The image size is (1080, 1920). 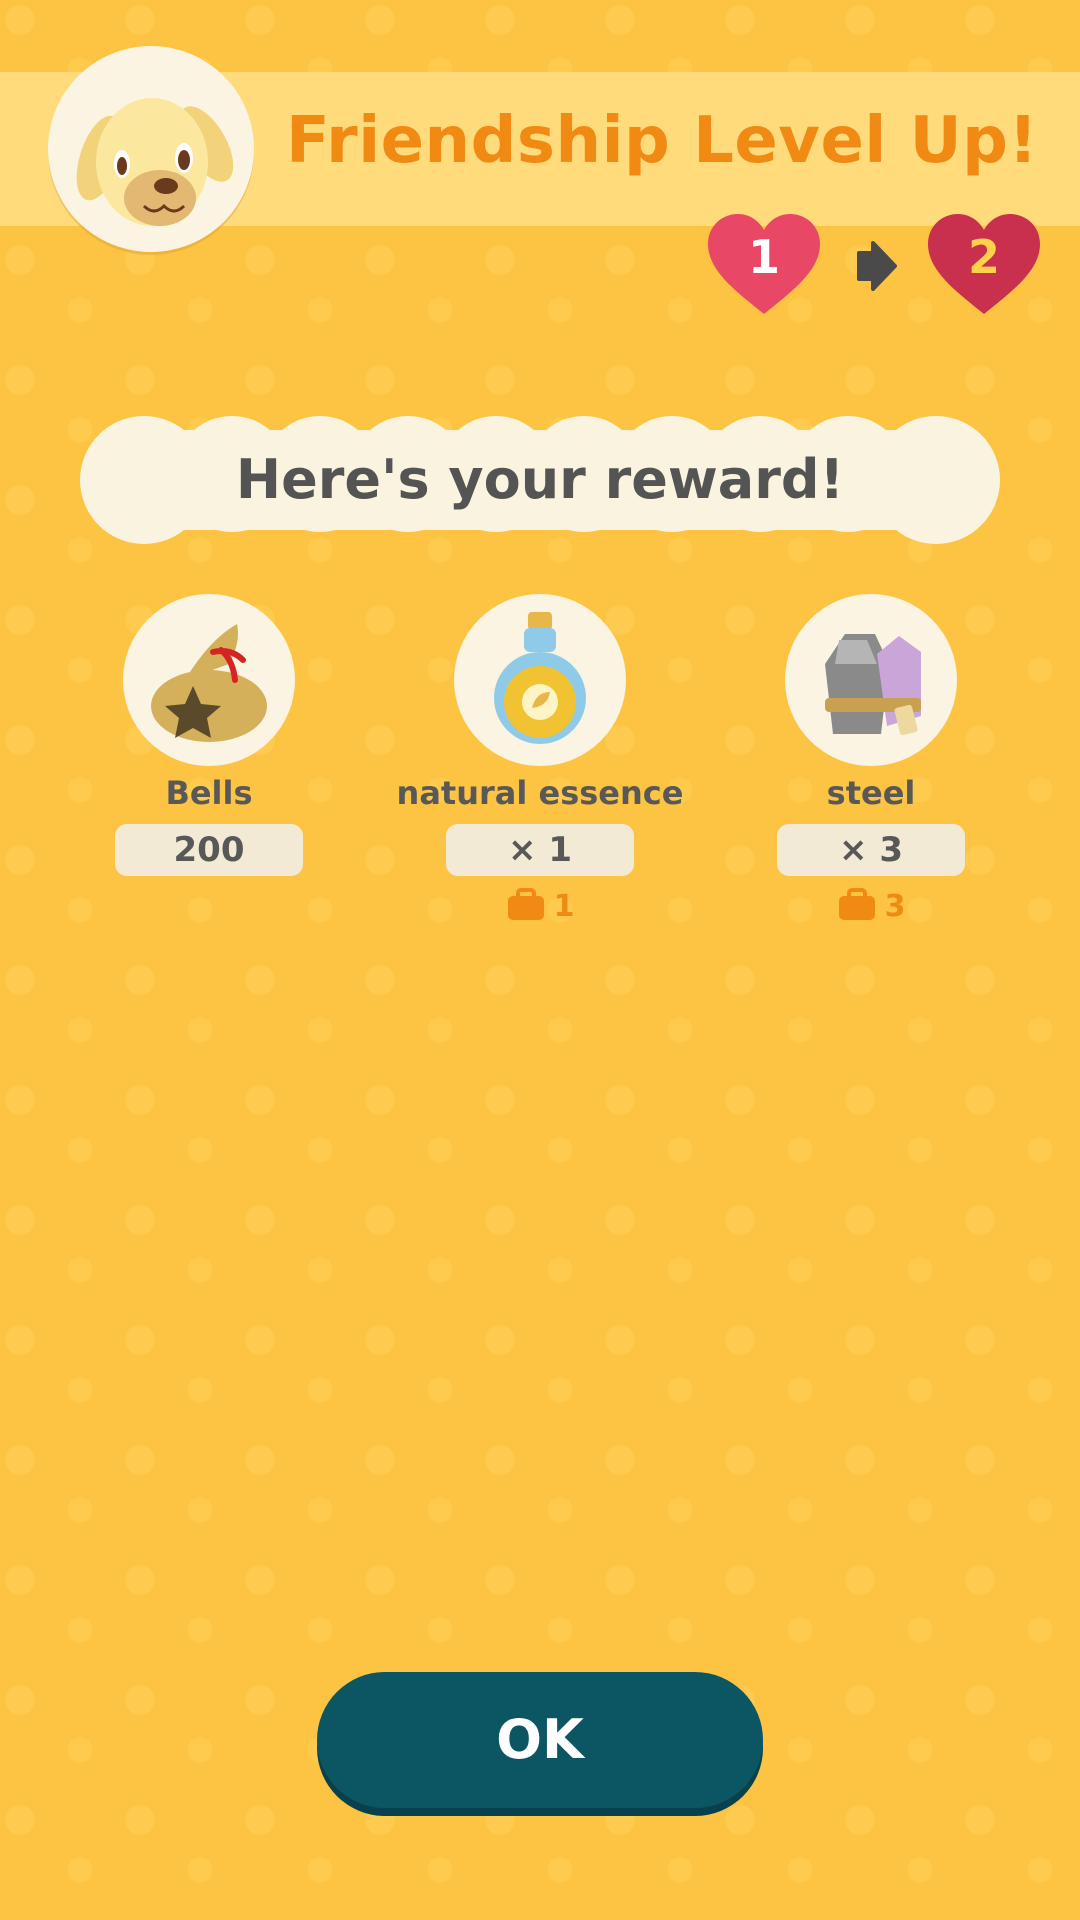 I want to click on inventory-count: 1, so click(x=540, y=906).